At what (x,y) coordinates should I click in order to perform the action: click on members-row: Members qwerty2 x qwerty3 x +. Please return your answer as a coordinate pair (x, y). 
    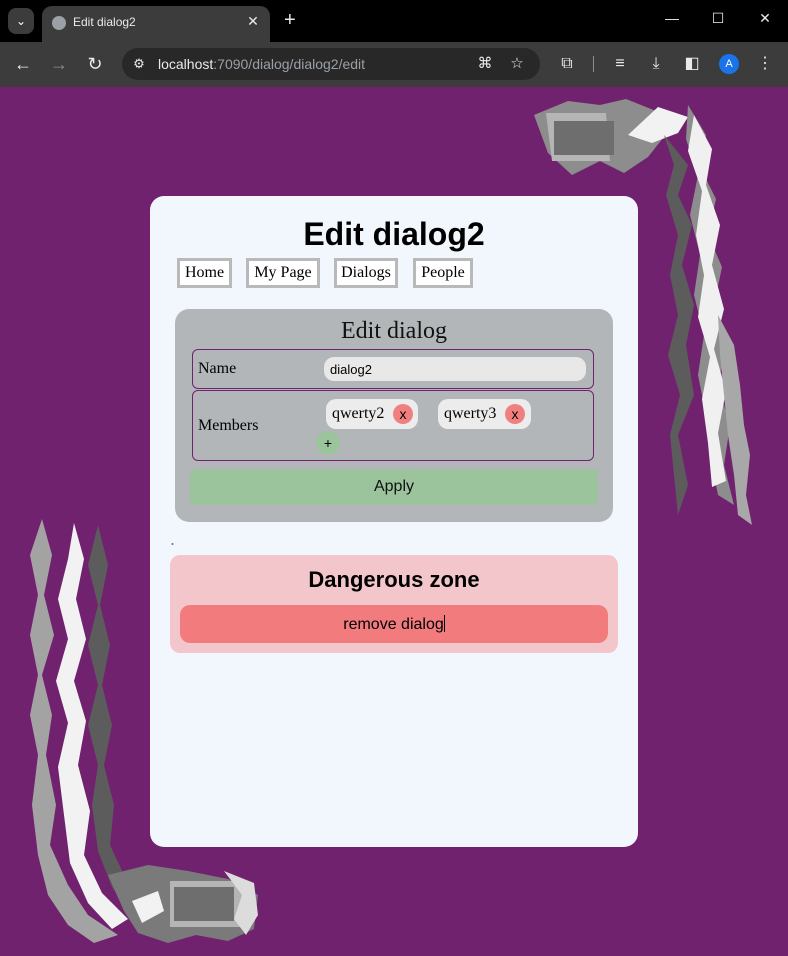
    Looking at the image, I should click on (393, 425).